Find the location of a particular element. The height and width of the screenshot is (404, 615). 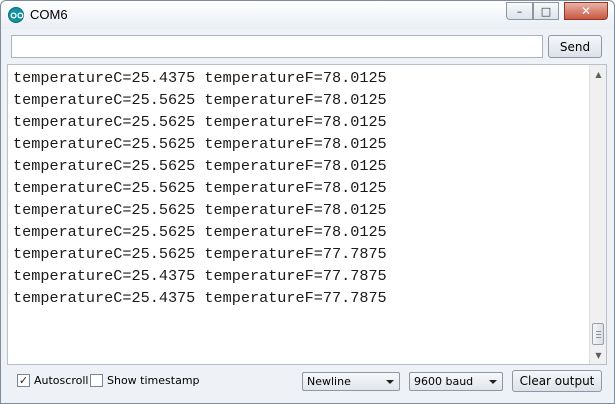

maximize-icon: □ is located at coordinates (546, 11).